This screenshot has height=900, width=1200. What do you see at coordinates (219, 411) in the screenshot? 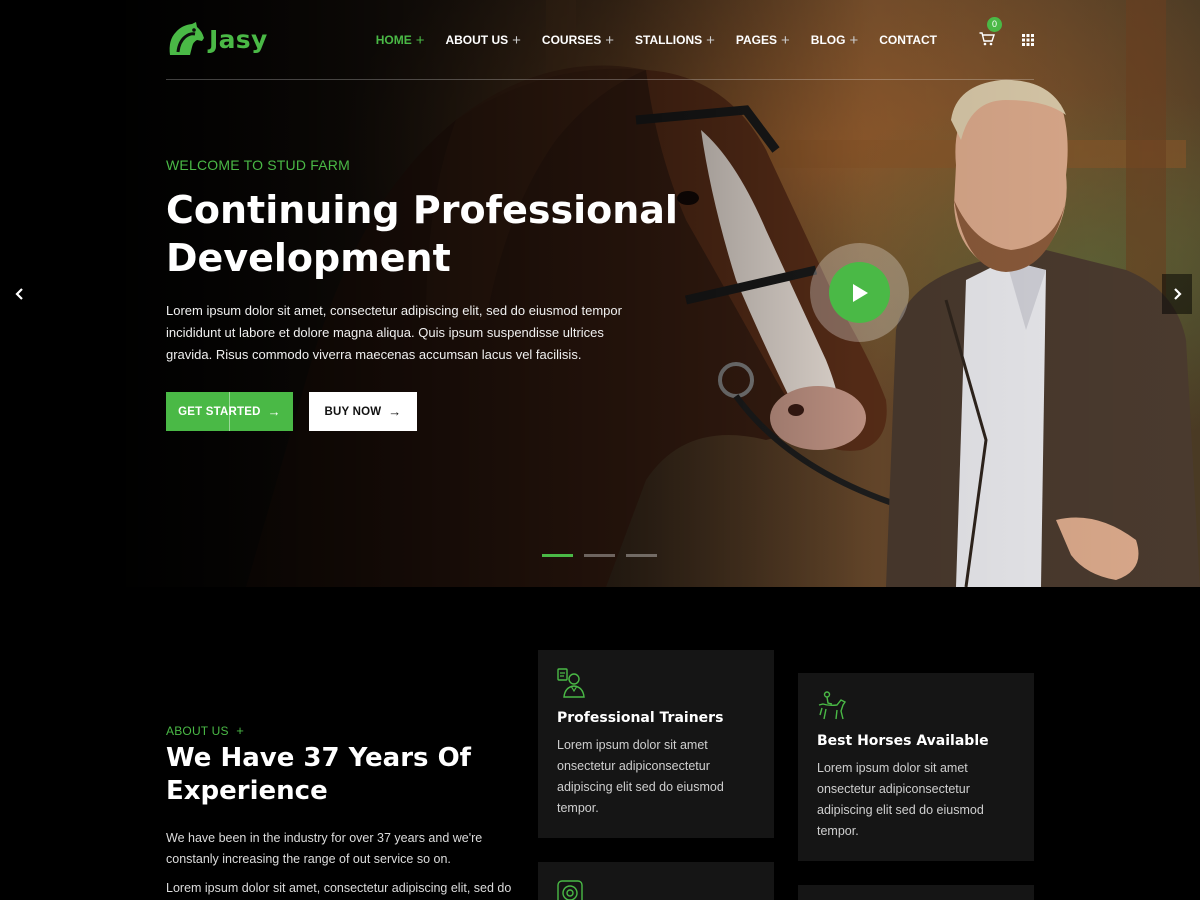
I see `button-label: GET STARTED` at bounding box center [219, 411].